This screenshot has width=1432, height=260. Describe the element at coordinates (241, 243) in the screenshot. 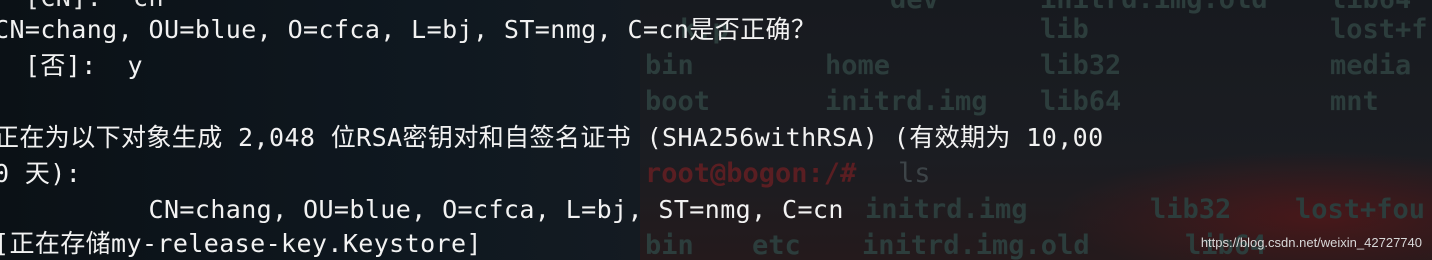

I see `terminal-line: [正在存储my-release-key.Keystore]` at that location.